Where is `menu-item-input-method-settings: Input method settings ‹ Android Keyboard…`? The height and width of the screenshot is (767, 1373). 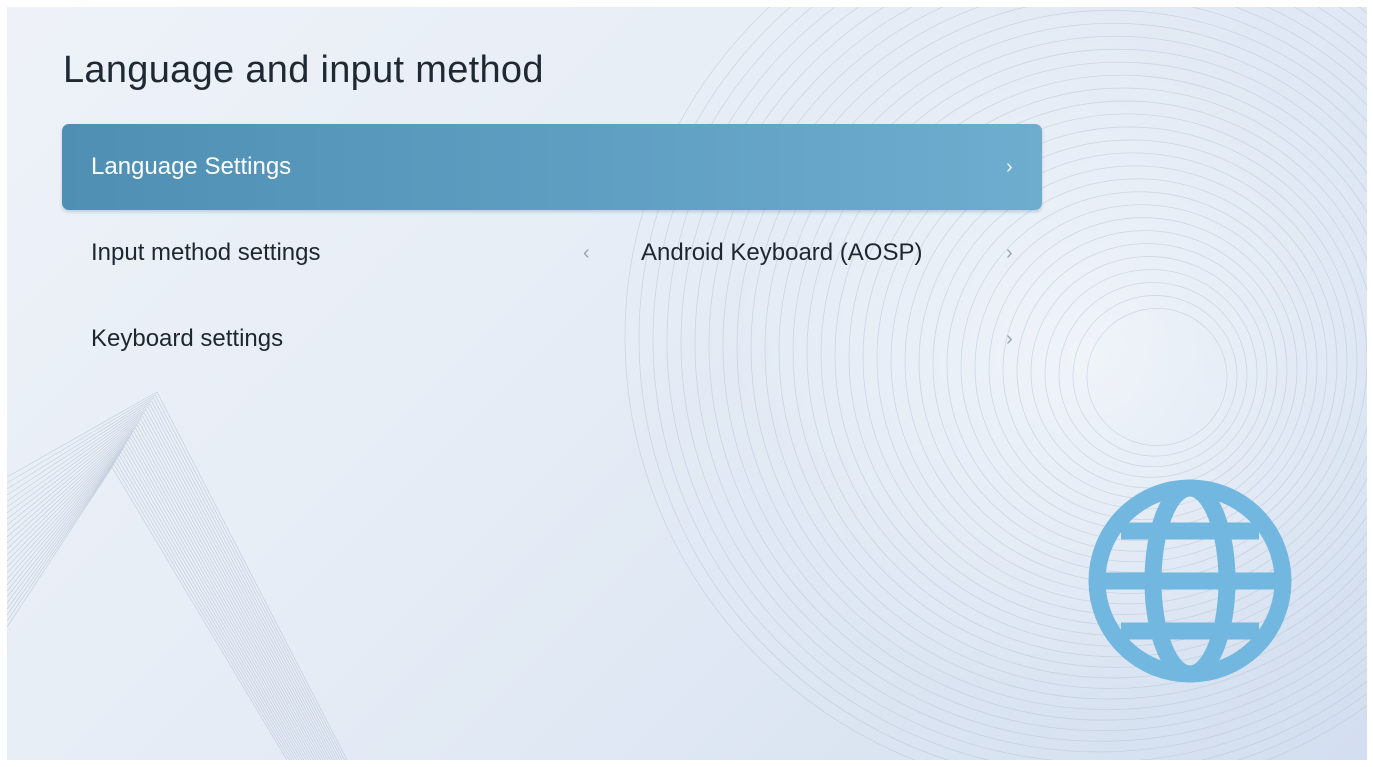
menu-item-input-method-settings: Input method settings ‹ Android Keyboard… is located at coordinates (552, 253).